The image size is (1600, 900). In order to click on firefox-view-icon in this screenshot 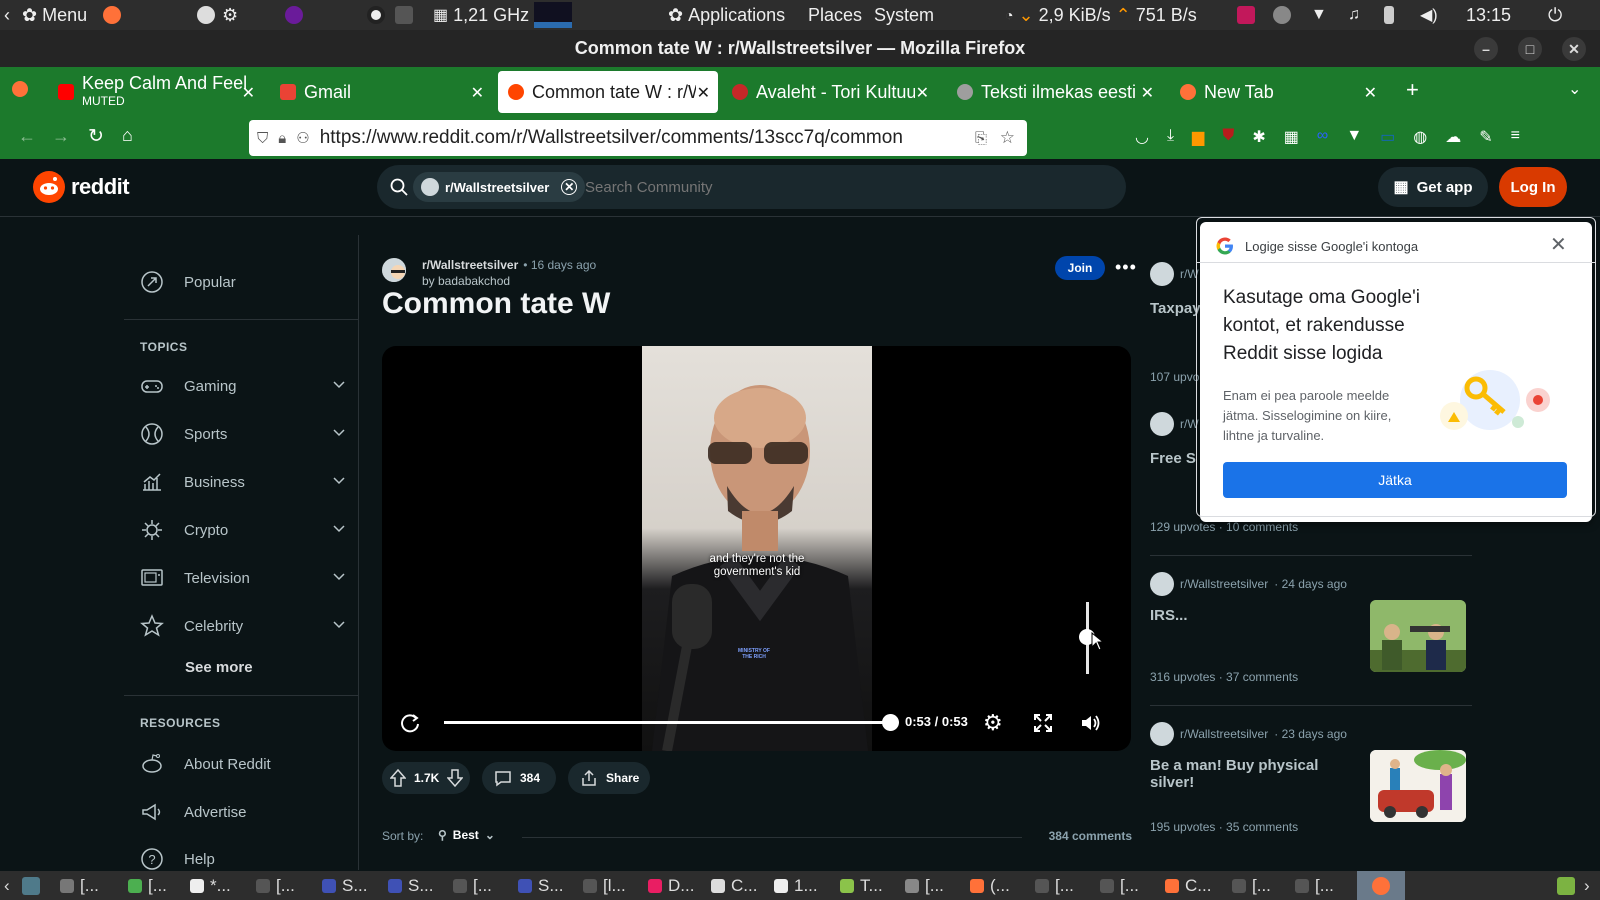, I will do `click(20, 89)`.